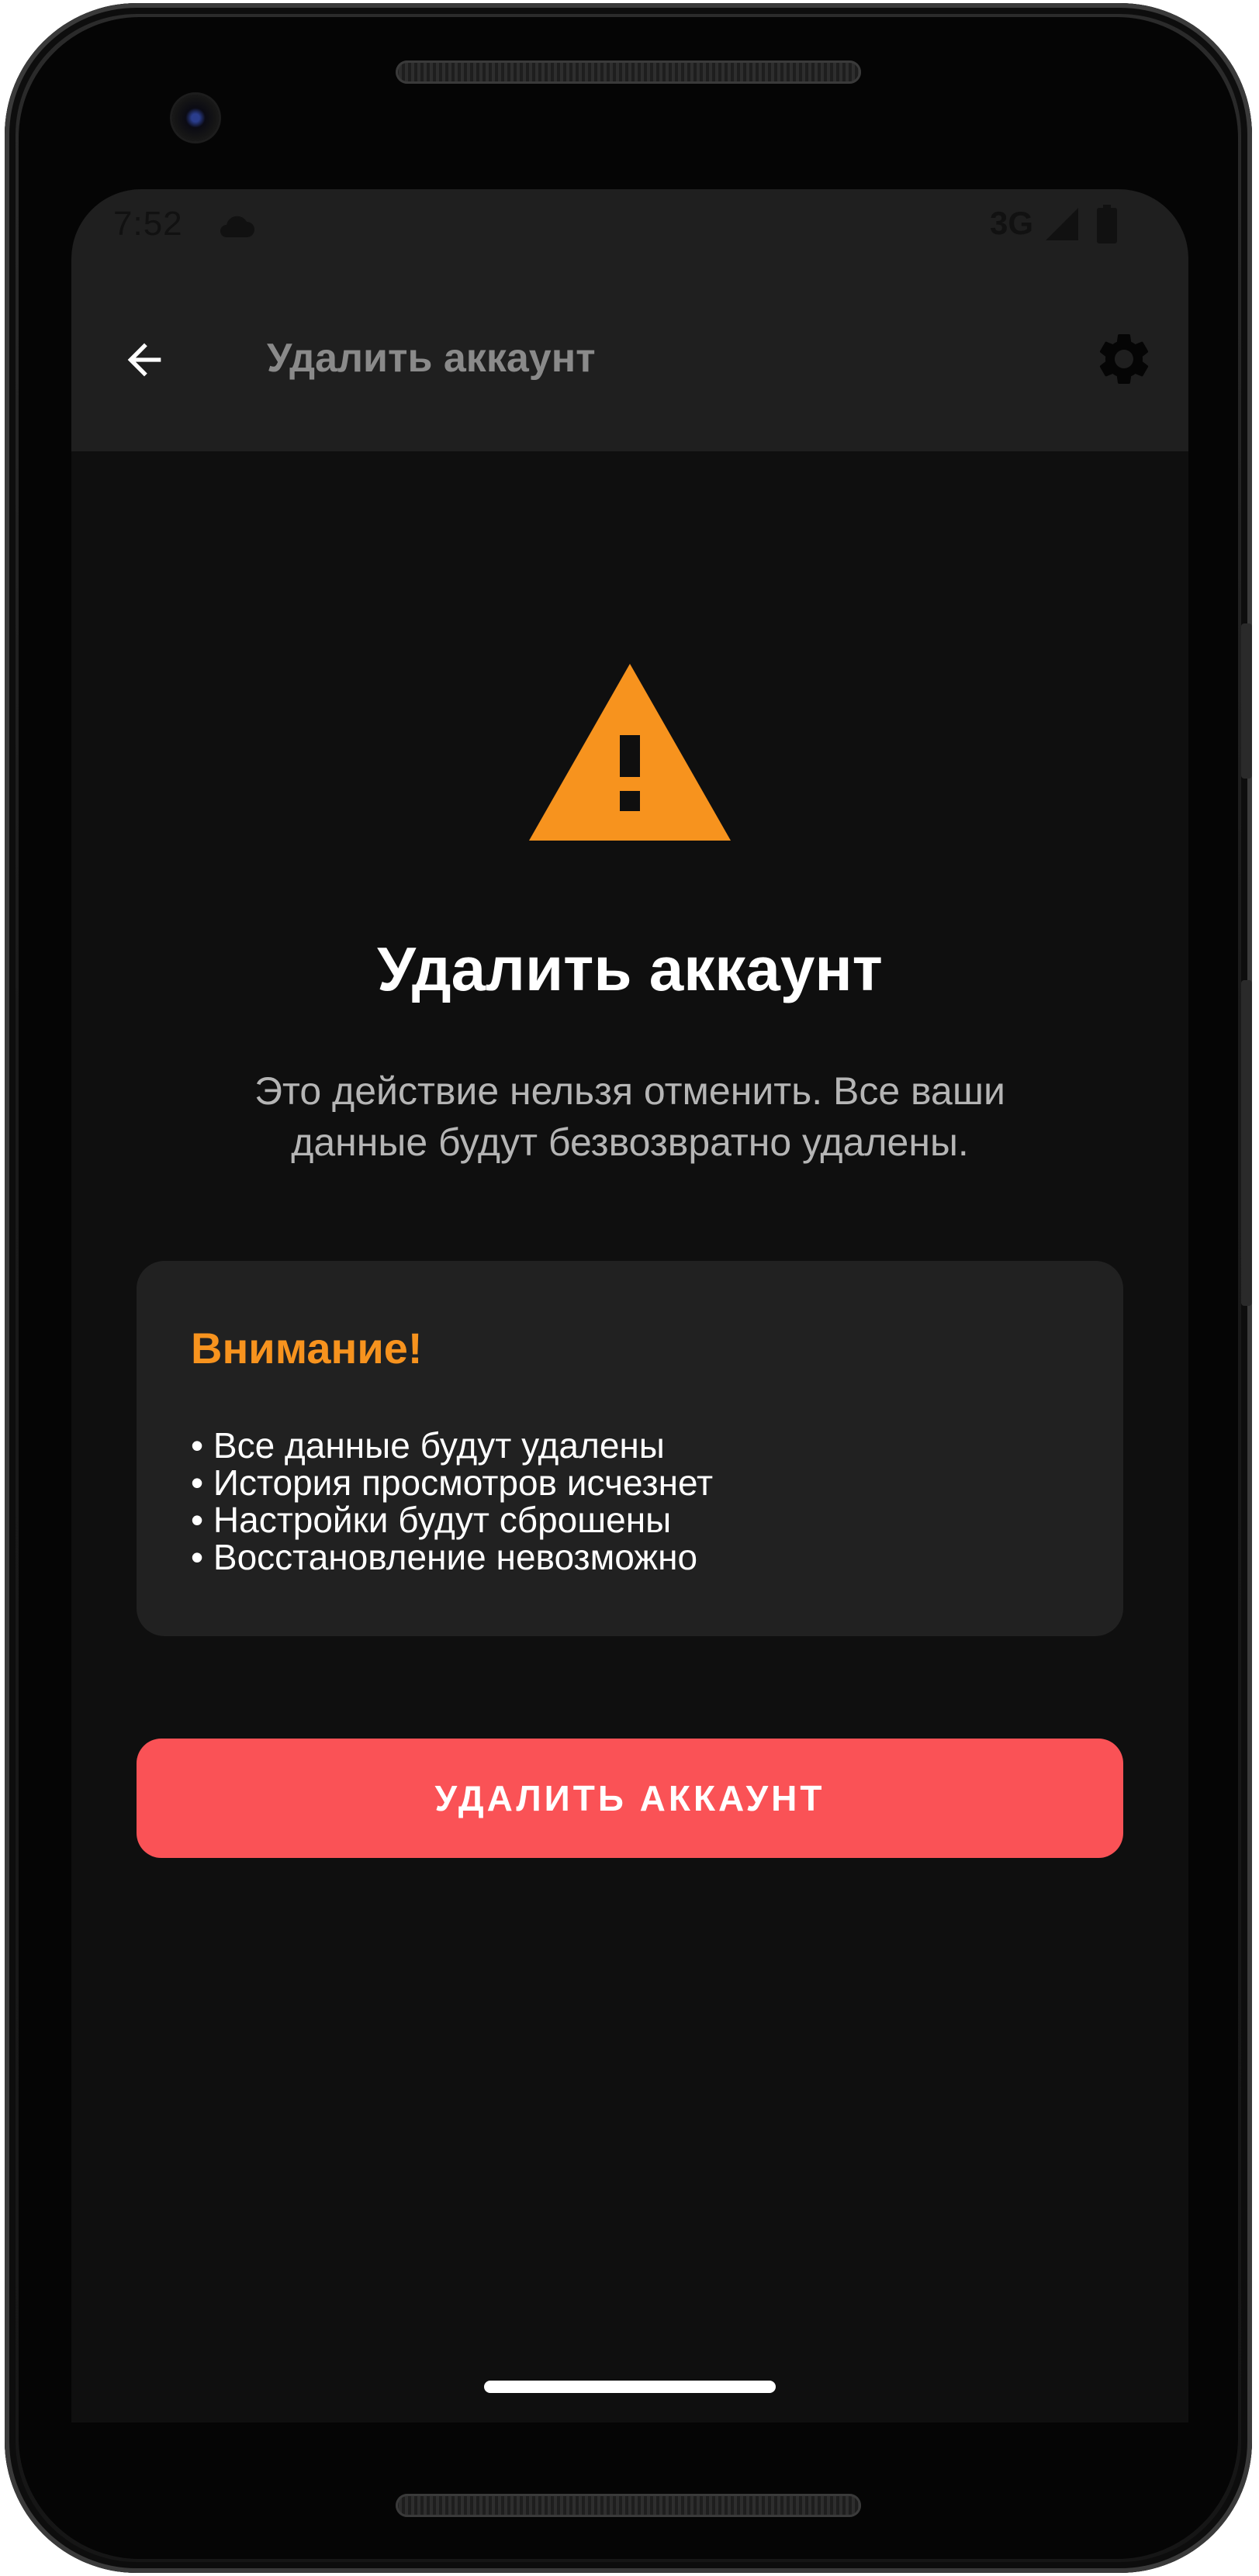 The width and height of the screenshot is (1259, 2576). I want to click on front-camera, so click(195, 118).